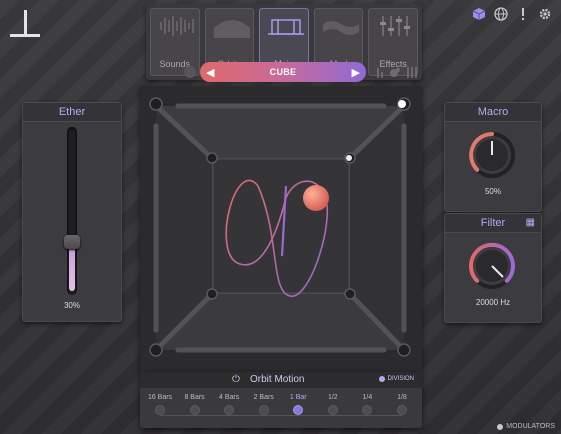 This screenshot has width=561, height=434. What do you see at coordinates (277, 379) in the screenshot?
I see `orbit-motion-title: Orbit Motion` at bounding box center [277, 379].